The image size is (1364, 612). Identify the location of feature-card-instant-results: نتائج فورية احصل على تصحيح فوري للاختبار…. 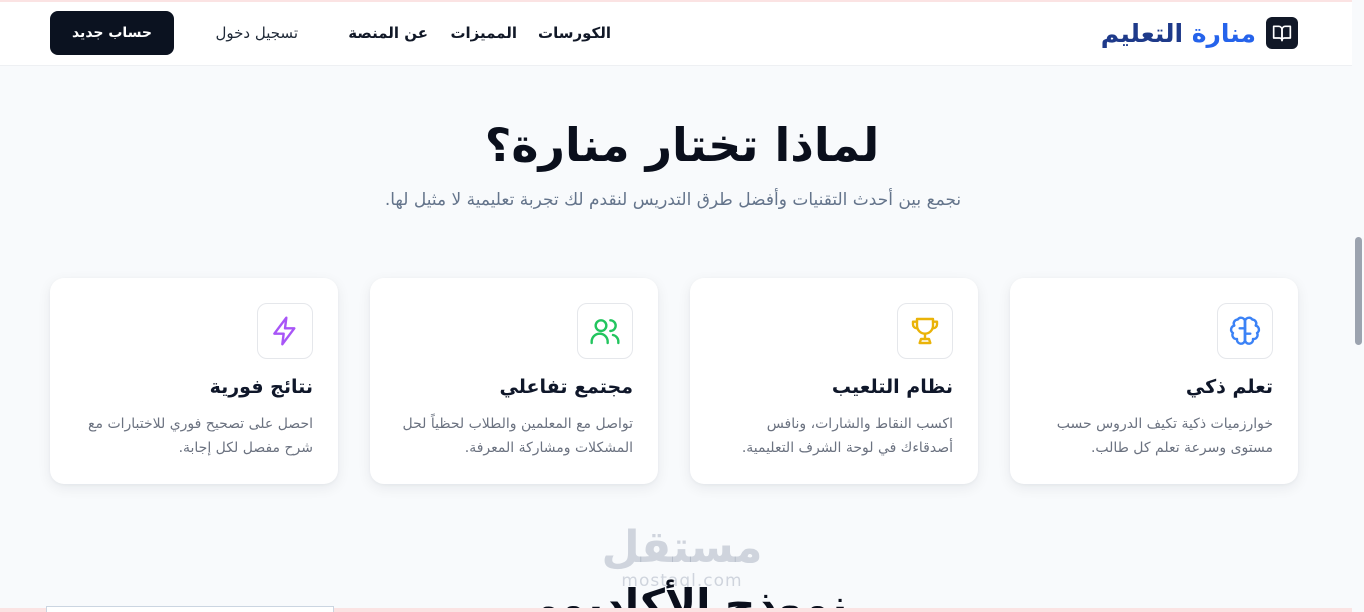
(194, 381).